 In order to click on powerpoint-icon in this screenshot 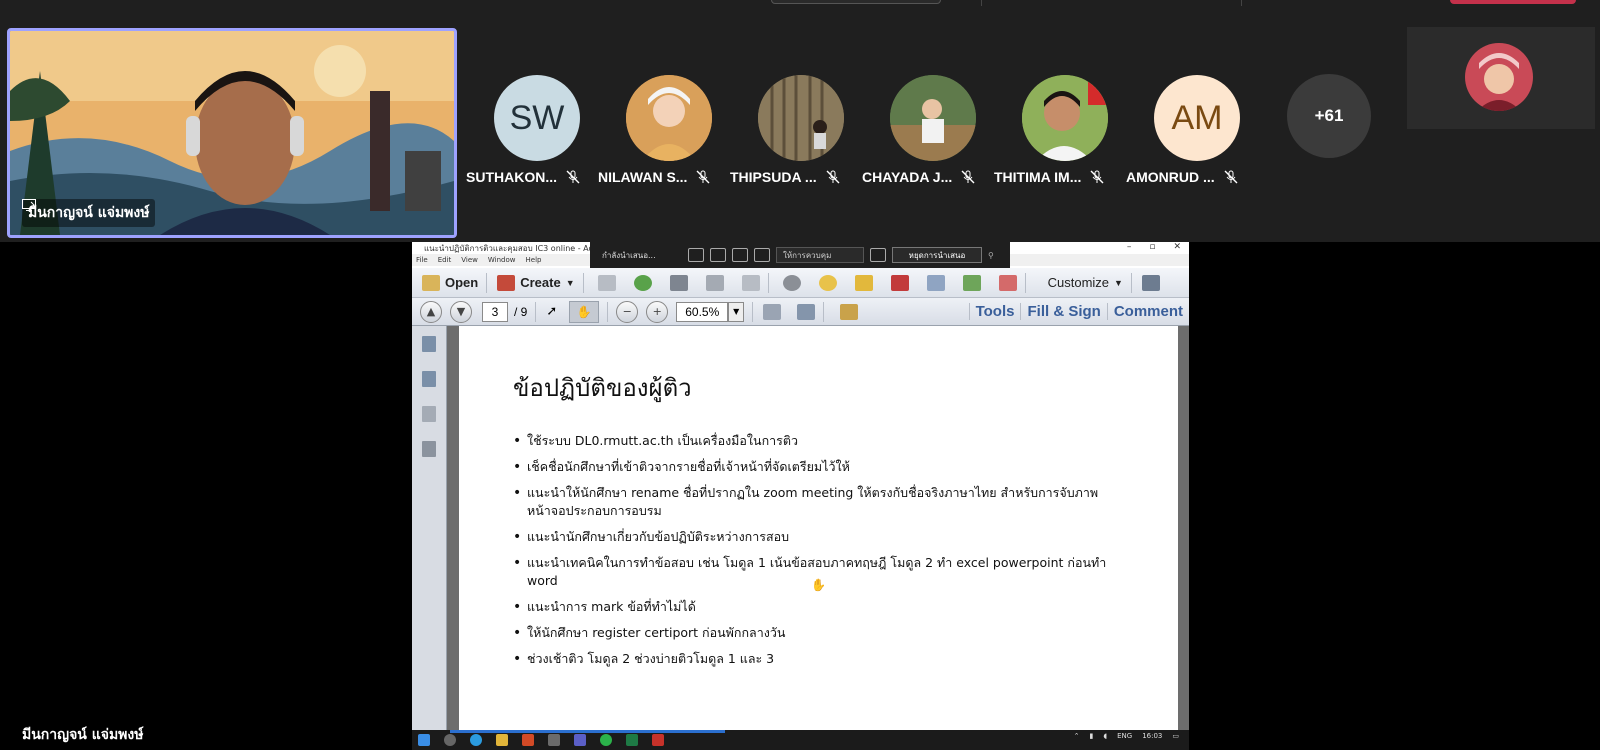, I will do `click(528, 740)`.